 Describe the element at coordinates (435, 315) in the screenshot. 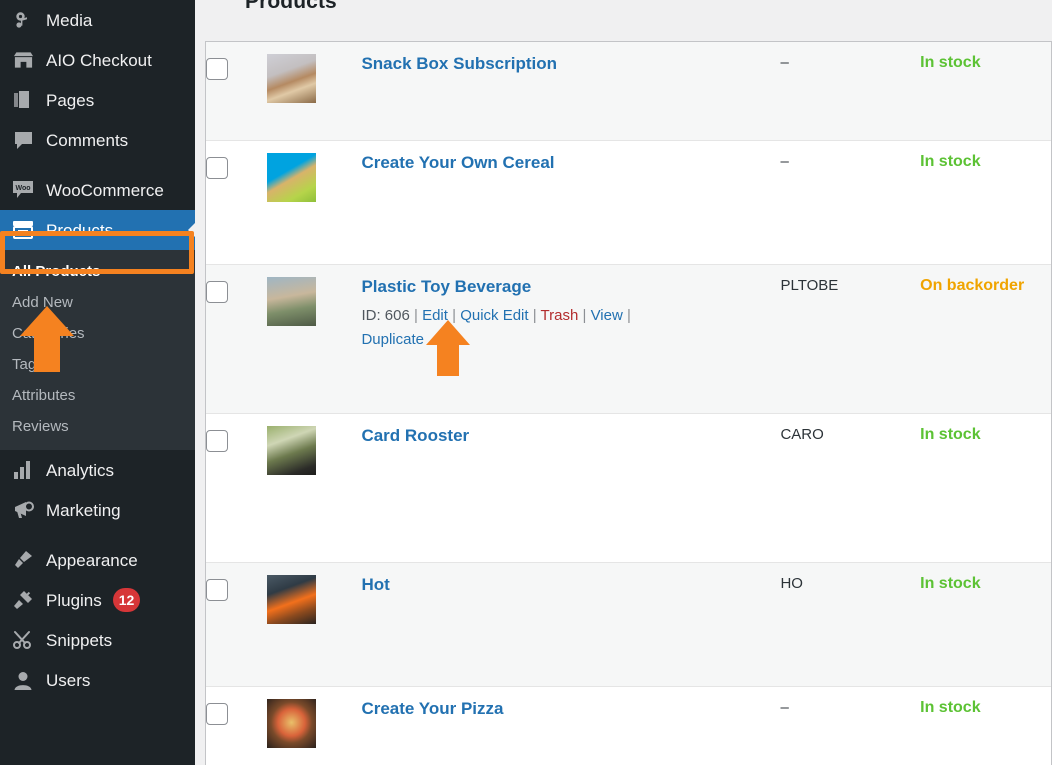

I see `edit-link: Edit` at that location.